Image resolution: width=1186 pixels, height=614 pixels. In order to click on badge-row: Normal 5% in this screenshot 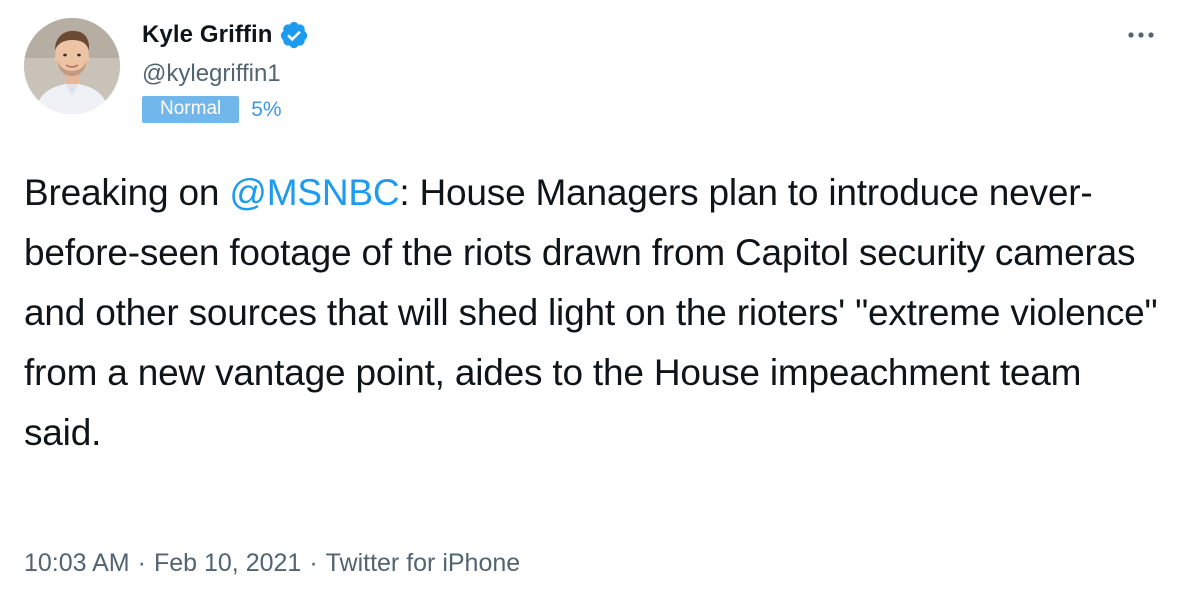, I will do `click(212, 109)`.